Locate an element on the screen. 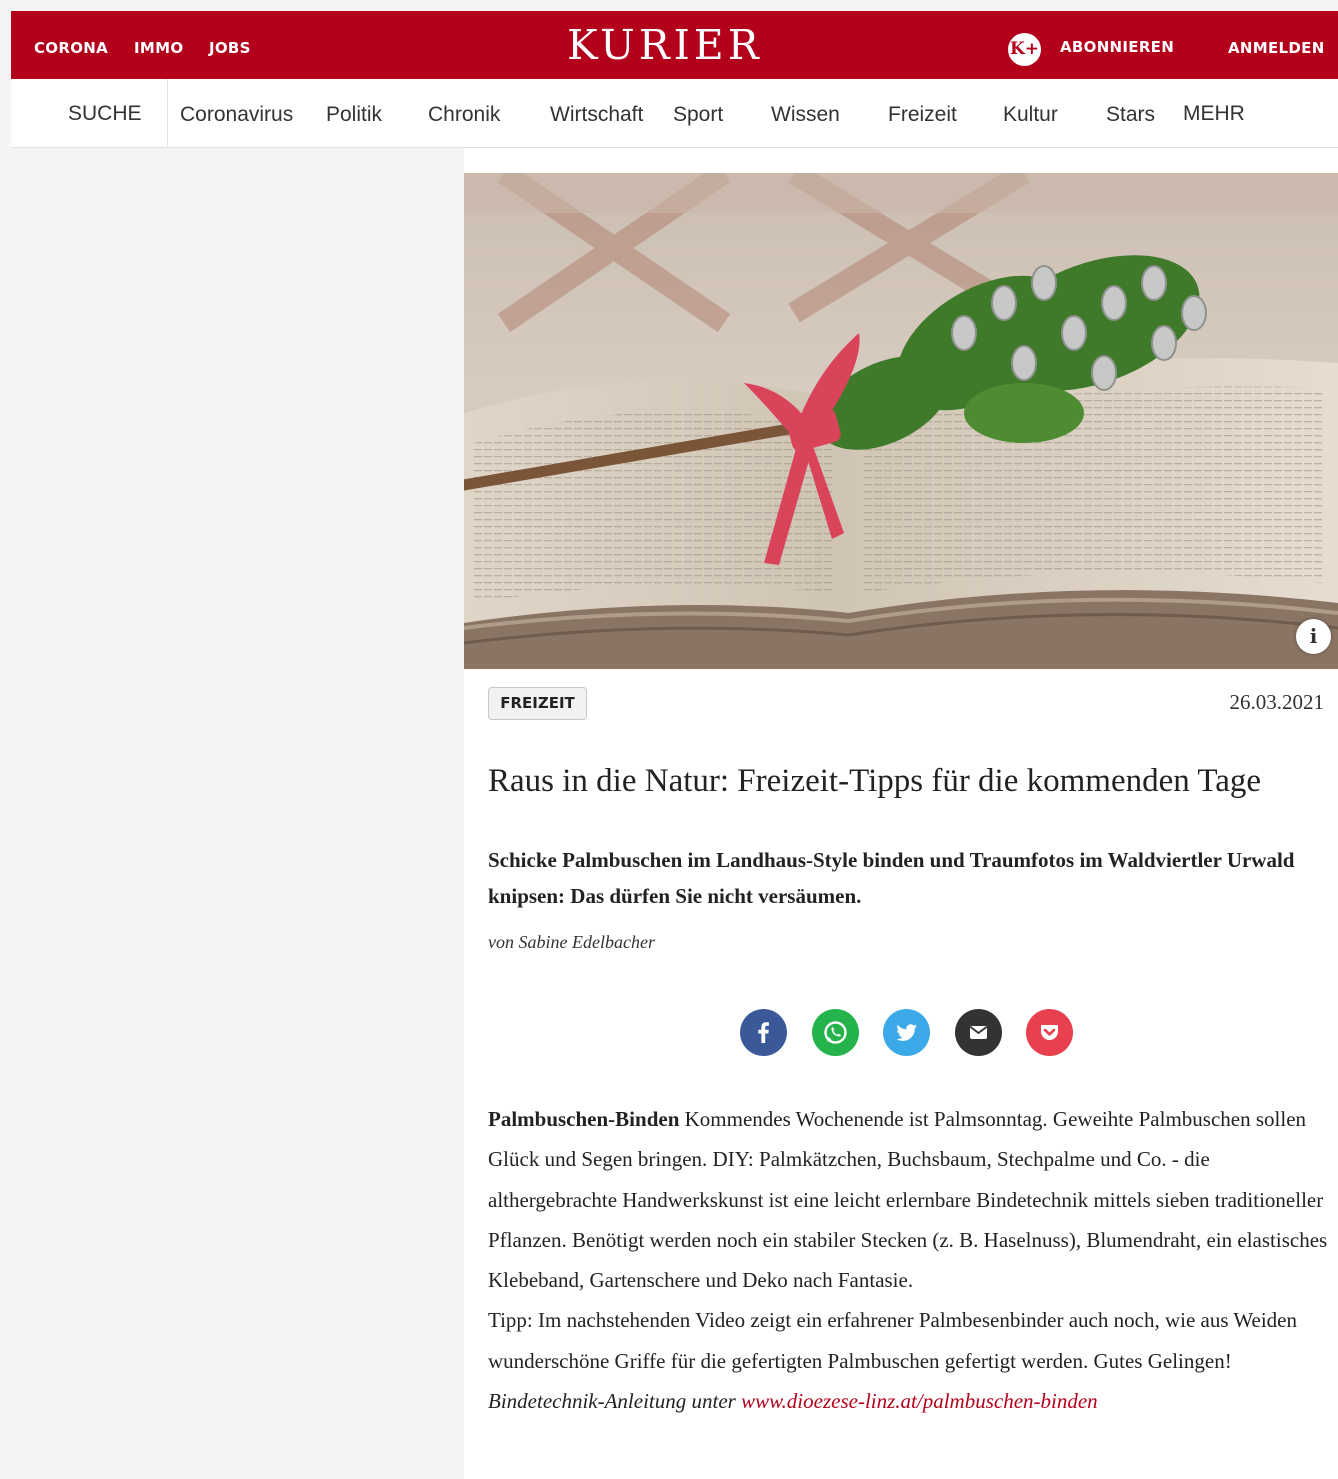 This screenshot has width=1338, height=1479. share-whatsapp-button is located at coordinates (835, 1032).